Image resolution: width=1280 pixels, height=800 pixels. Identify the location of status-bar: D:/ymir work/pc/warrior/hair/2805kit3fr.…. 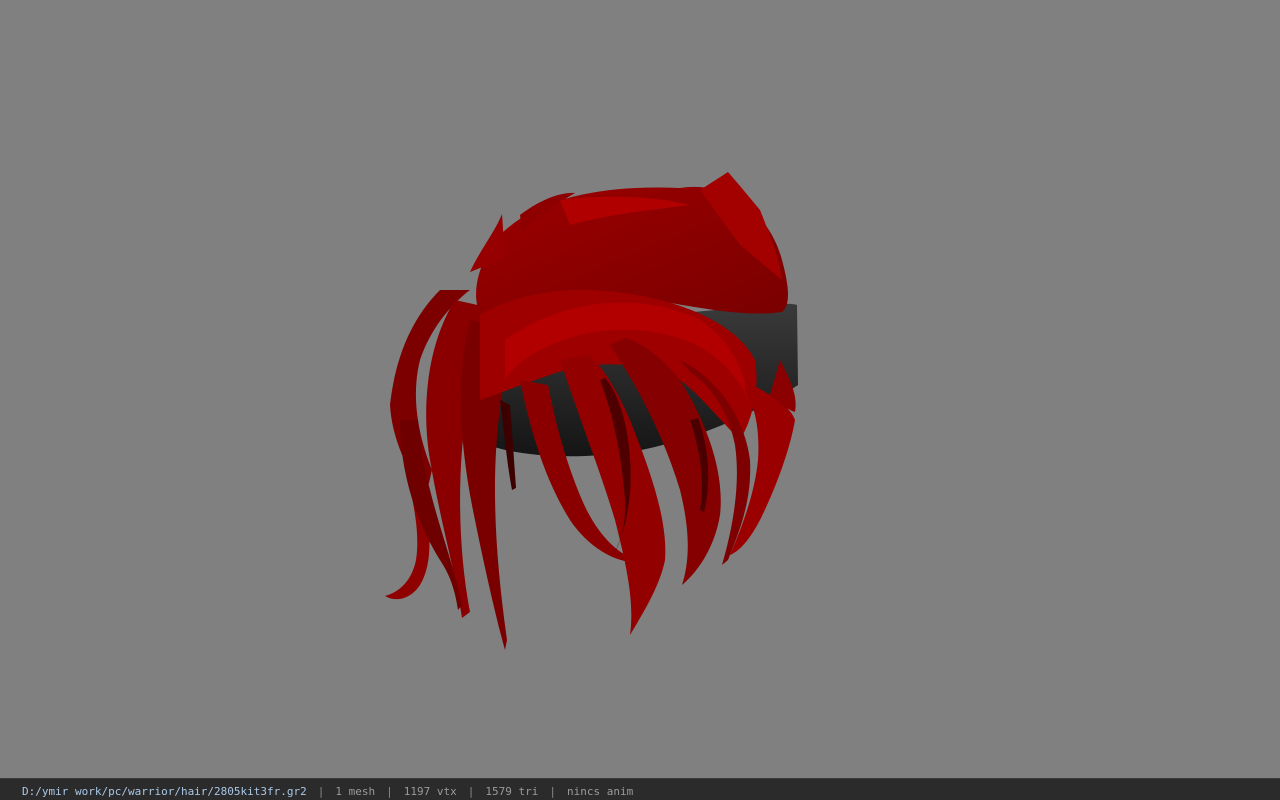
(640, 789).